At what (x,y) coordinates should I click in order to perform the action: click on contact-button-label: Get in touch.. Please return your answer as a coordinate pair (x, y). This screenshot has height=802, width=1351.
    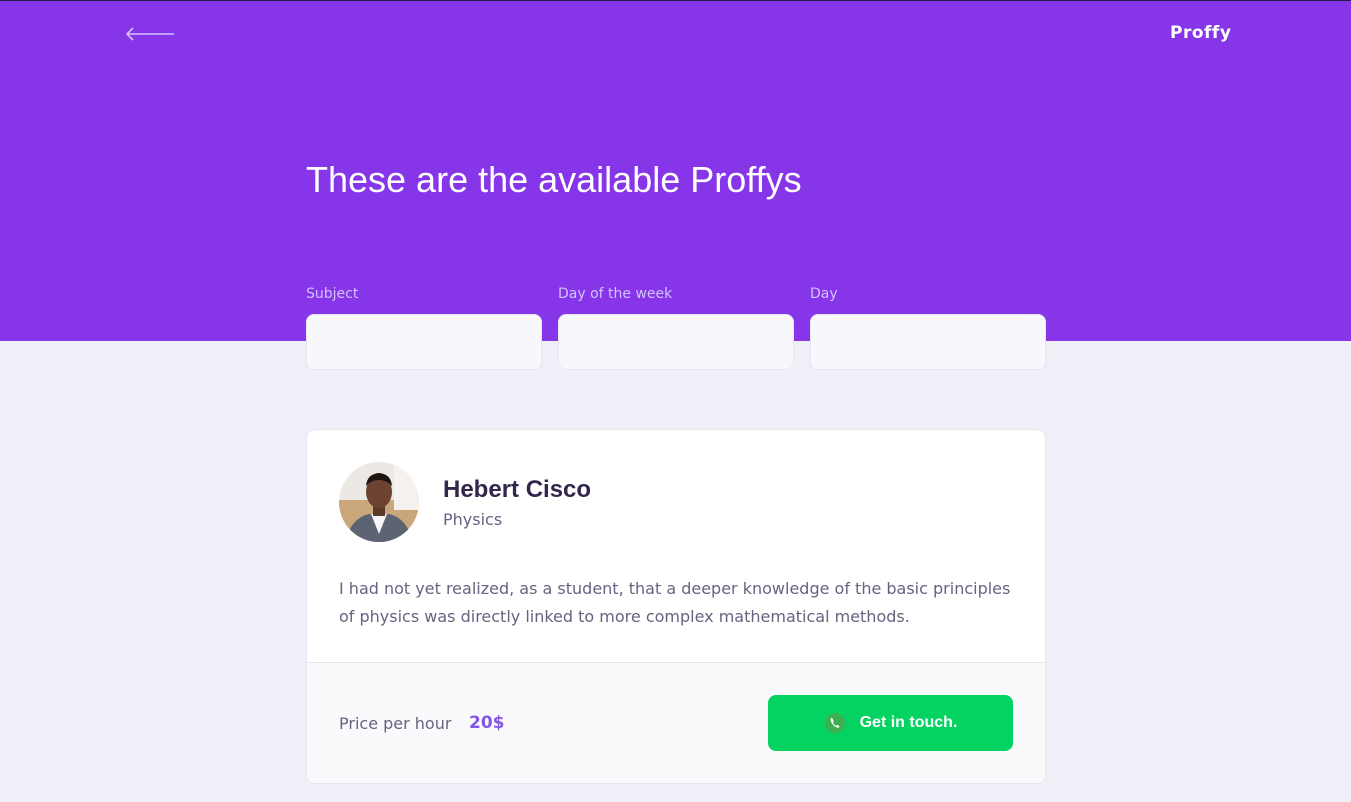
    Looking at the image, I should click on (908, 722).